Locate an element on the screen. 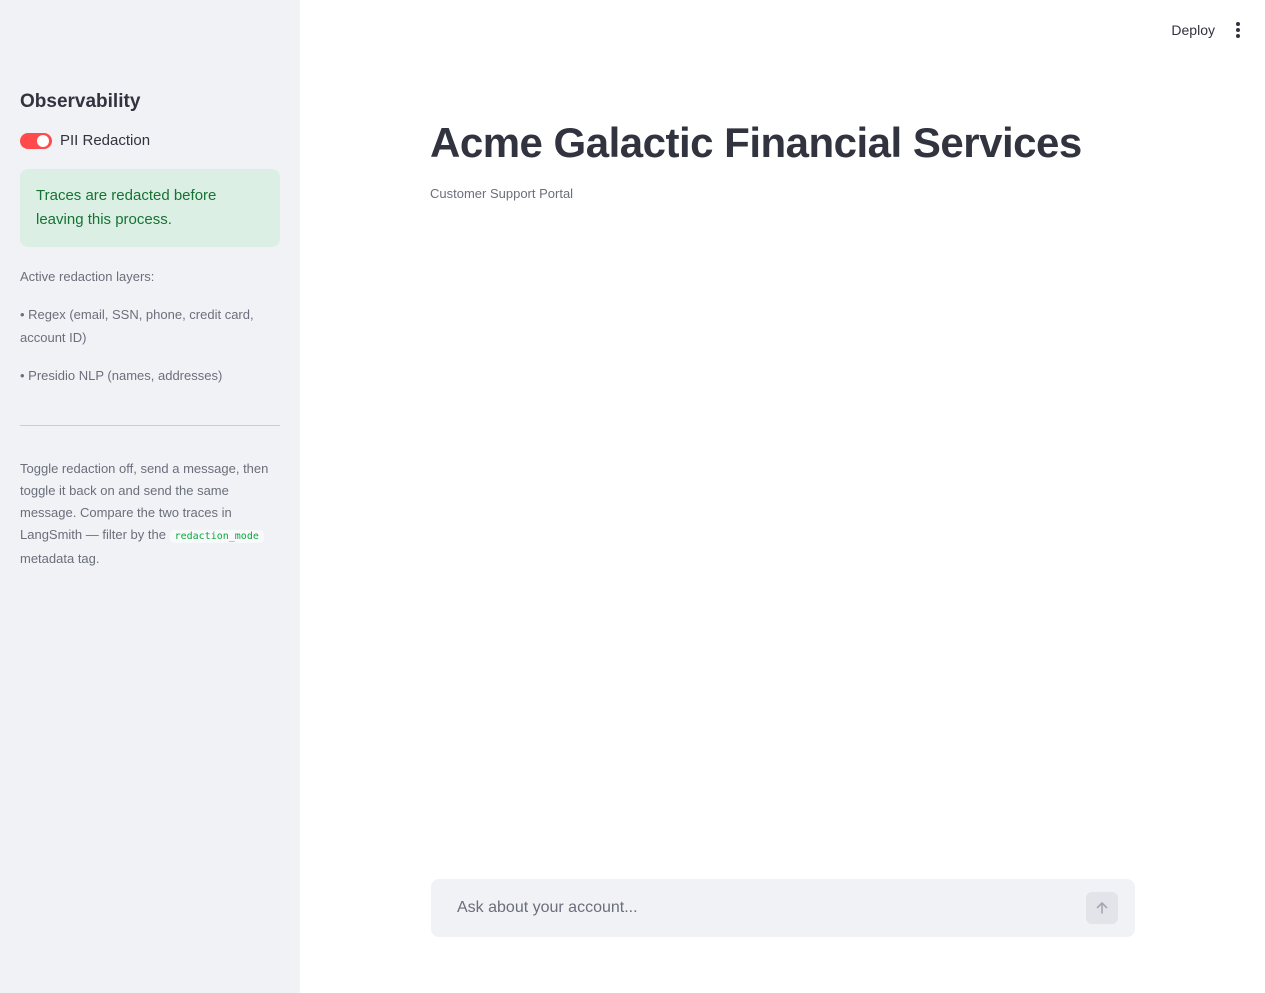  layer-item-presidio: • Presidio NLP (names, addresses) is located at coordinates (121, 375).